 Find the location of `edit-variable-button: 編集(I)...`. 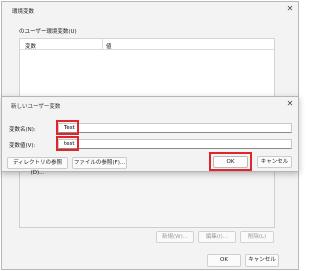

edit-variable-button: 編集(I)... is located at coordinates (217, 237).